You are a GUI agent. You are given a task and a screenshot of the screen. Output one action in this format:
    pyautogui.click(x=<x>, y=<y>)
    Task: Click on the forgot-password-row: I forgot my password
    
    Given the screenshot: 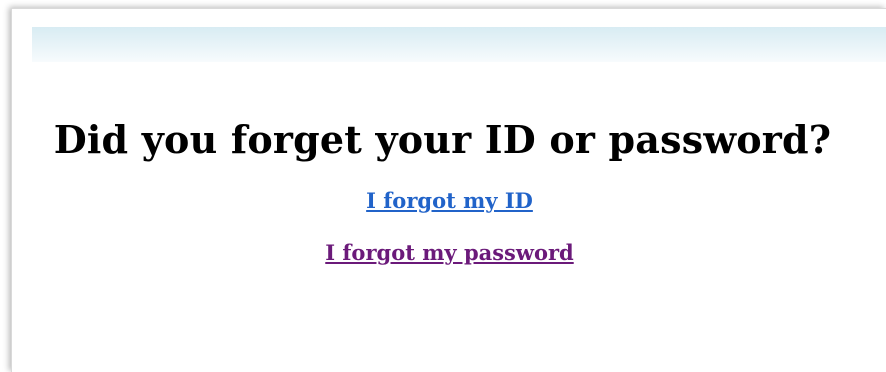 What is the action you would take?
    pyautogui.click(x=449, y=253)
    